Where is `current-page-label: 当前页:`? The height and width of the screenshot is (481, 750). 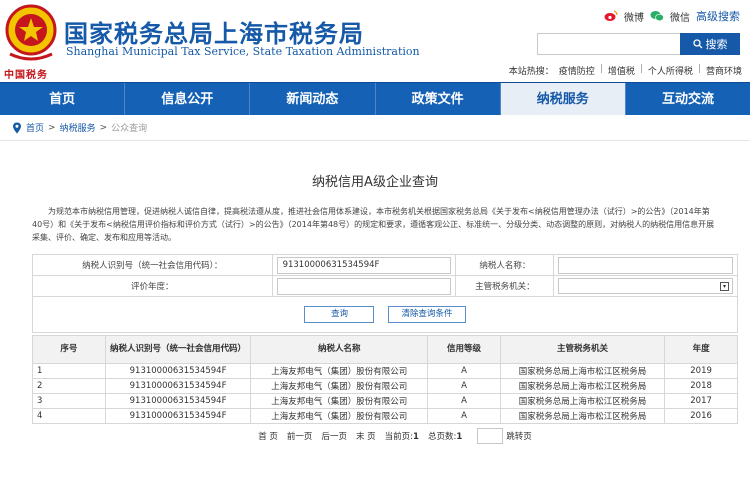 current-page-label: 当前页: is located at coordinates (399, 437).